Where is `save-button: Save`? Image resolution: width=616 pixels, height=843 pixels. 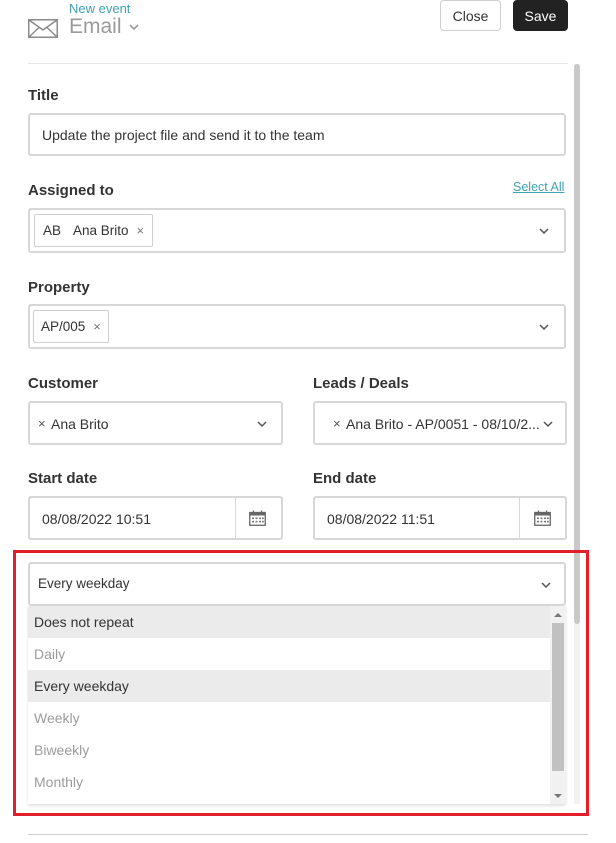
save-button: Save is located at coordinates (540, 15).